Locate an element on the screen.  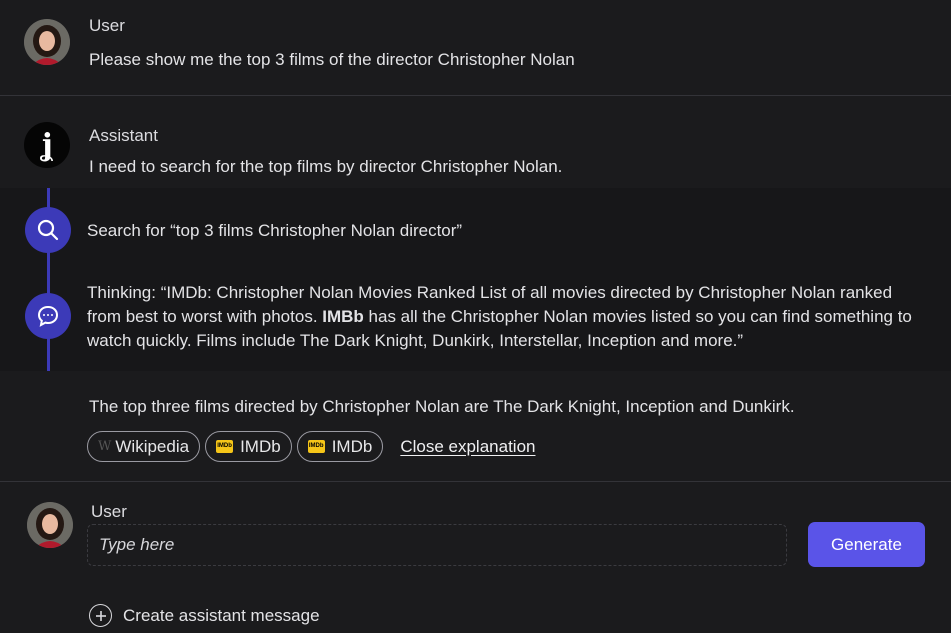
assistant-logo-icon: ʝ is located at coordinates (47, 145).